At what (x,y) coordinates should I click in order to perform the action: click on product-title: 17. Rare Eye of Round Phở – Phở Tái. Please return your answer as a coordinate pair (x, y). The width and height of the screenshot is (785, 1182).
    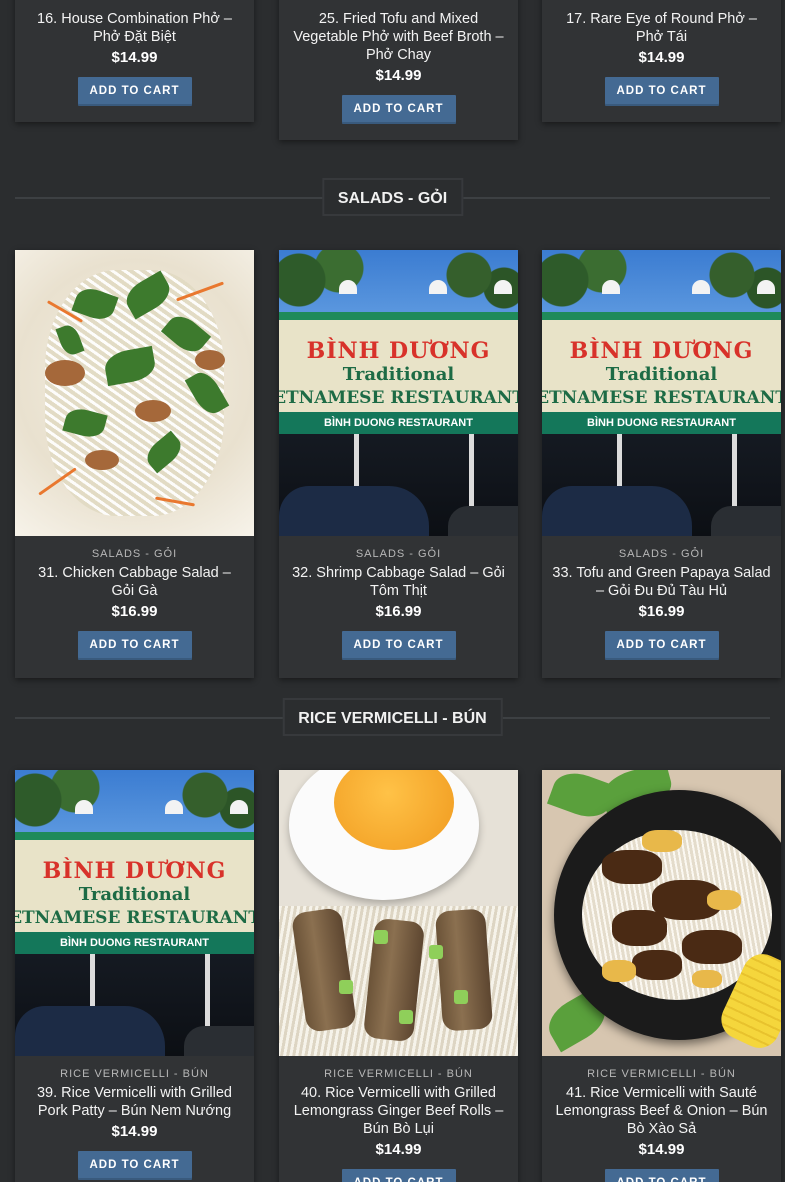
    Looking at the image, I should click on (661, 28).